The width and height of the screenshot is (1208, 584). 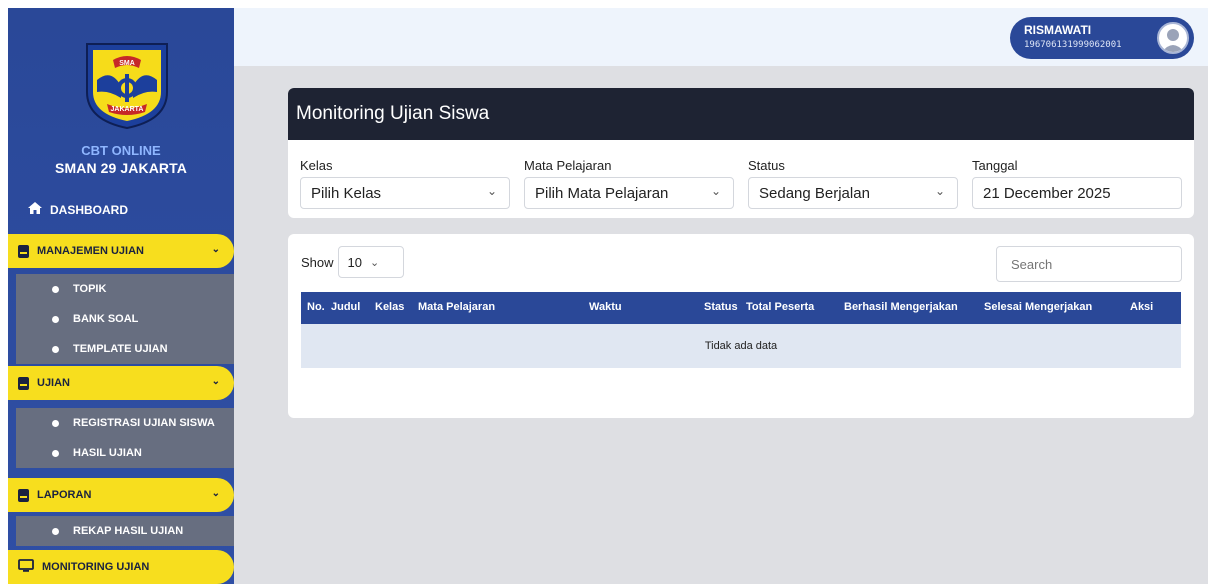 I want to click on select-value: Pilih Kelas, so click(x=346, y=193).